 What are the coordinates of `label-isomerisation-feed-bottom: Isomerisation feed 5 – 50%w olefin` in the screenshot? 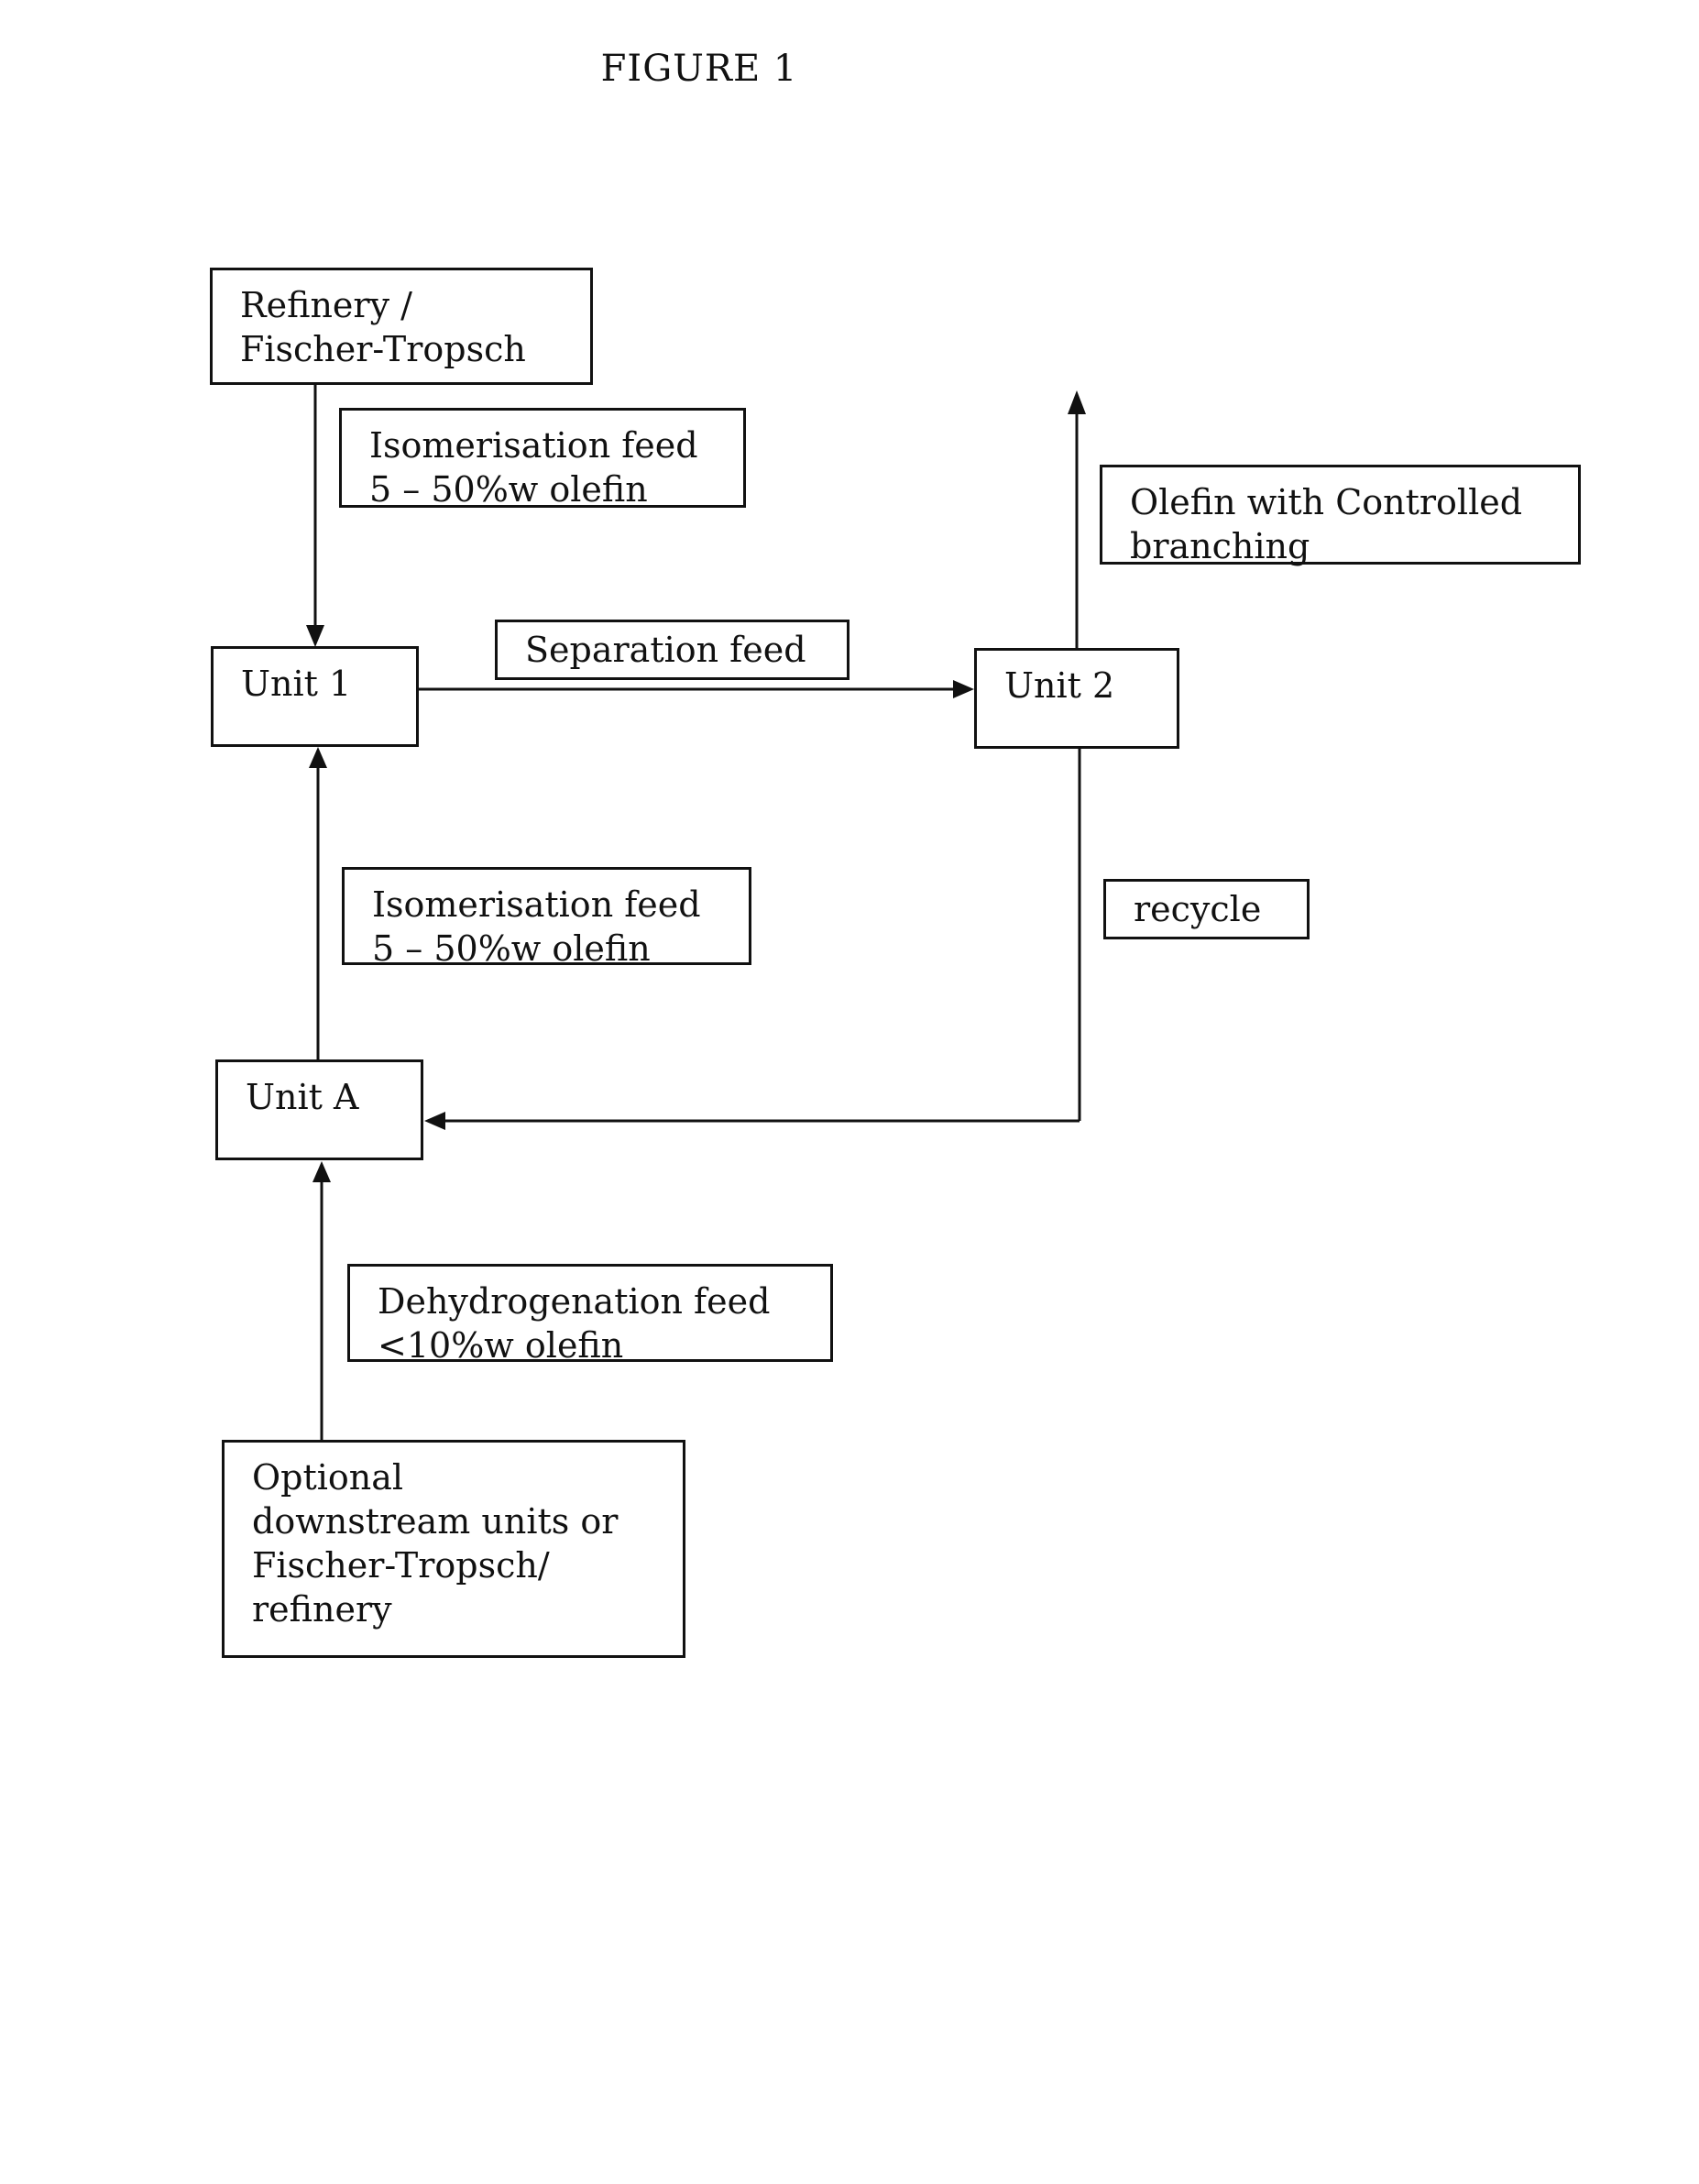 It's located at (546, 918).